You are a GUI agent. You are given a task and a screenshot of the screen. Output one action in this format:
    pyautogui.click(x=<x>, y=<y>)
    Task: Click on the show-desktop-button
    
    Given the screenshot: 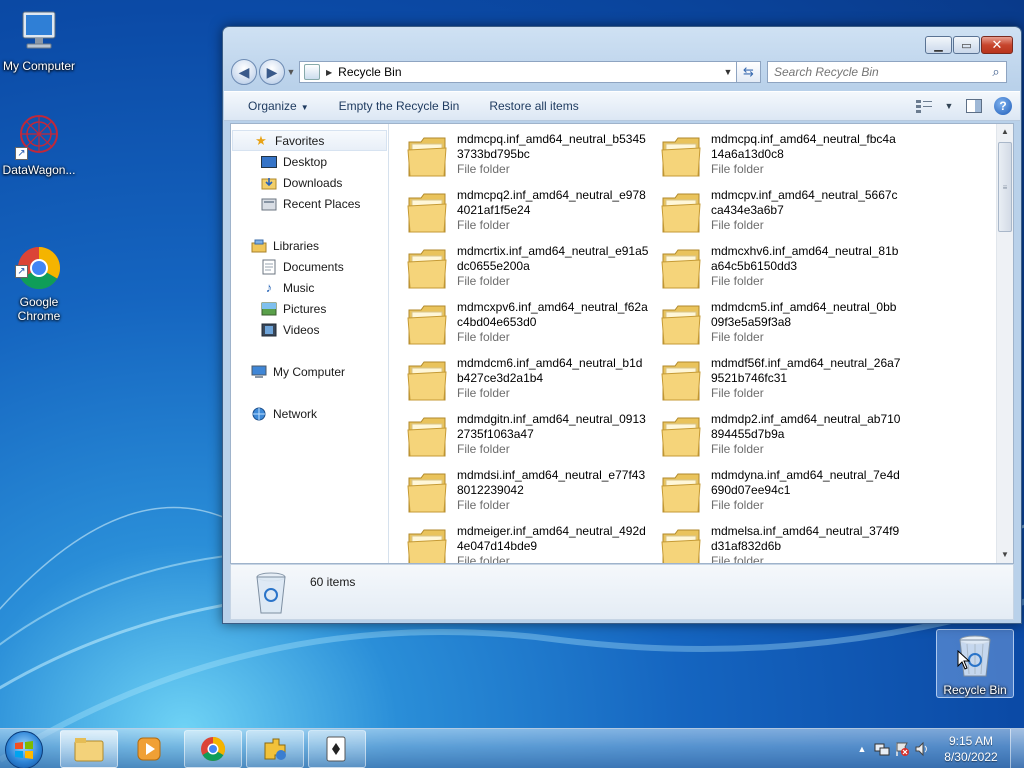 What is the action you would take?
    pyautogui.click(x=1017, y=748)
    